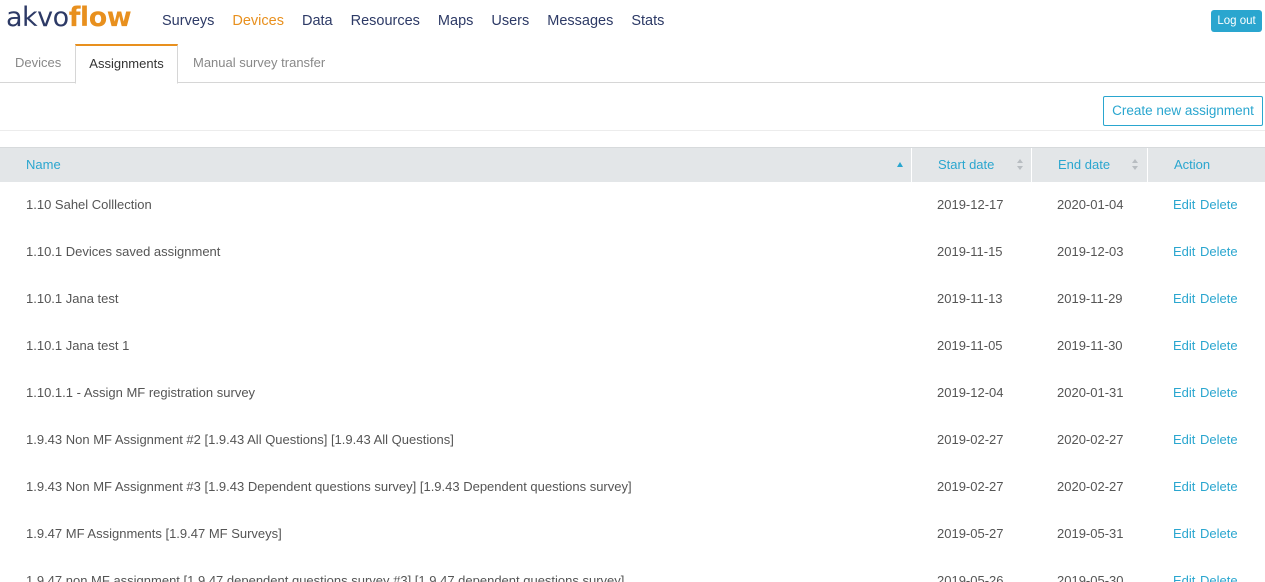  What do you see at coordinates (970, 251) in the screenshot?
I see `start-date: 2019-11-15` at bounding box center [970, 251].